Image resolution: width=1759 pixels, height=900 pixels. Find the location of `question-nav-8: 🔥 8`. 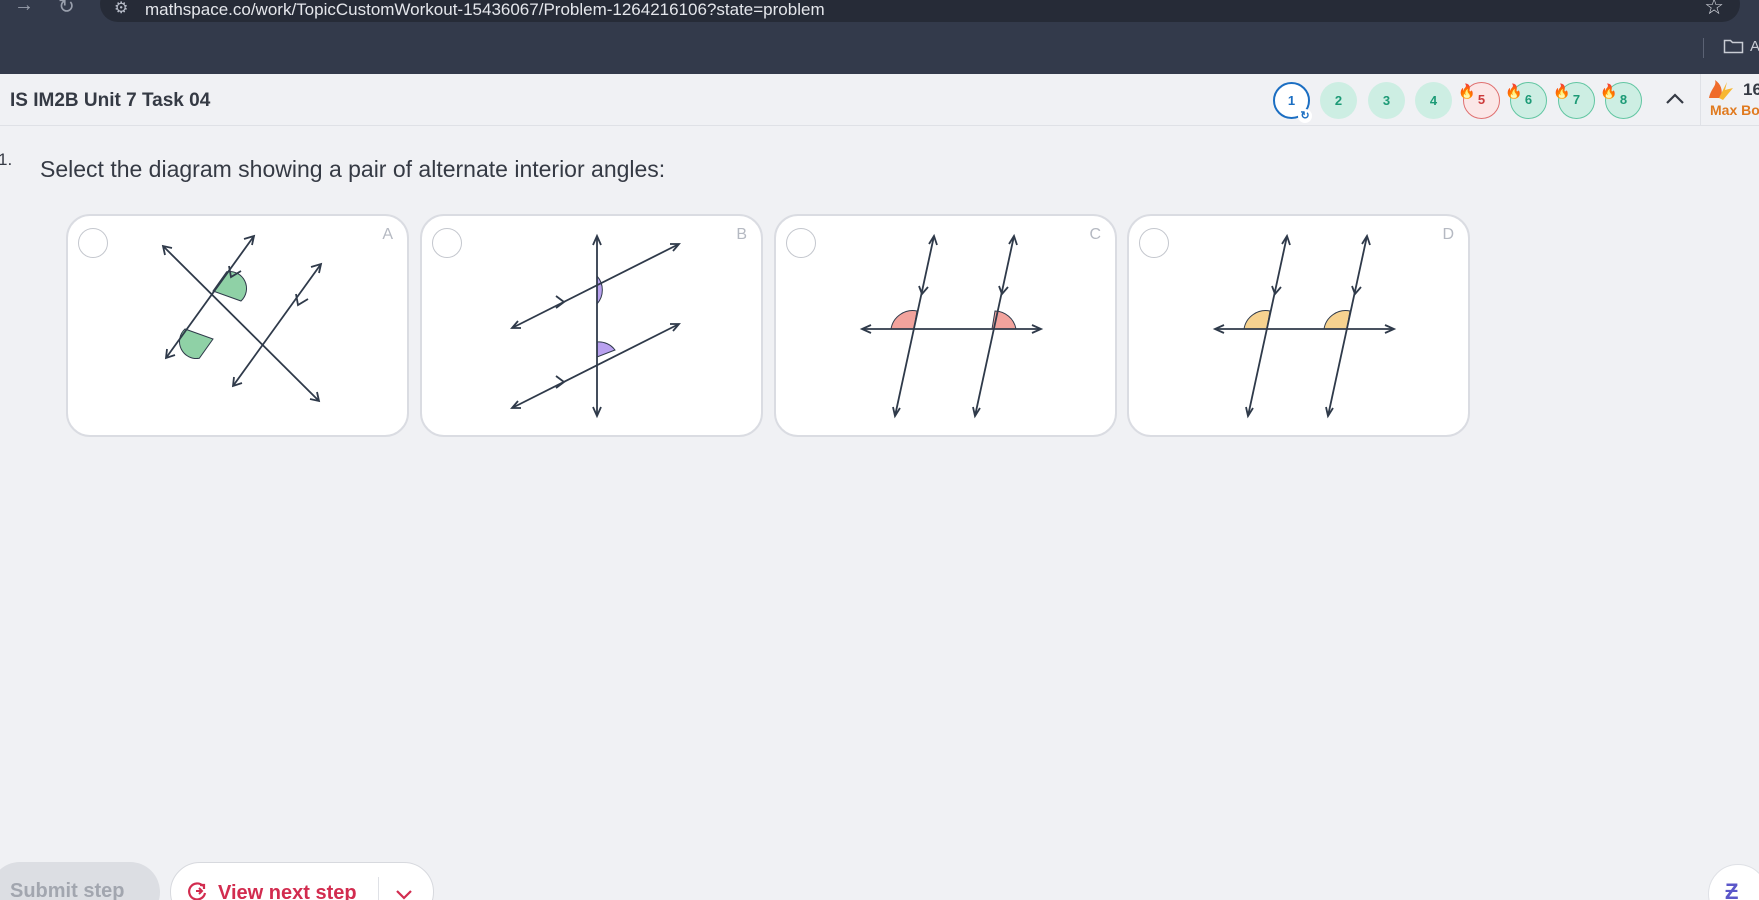

question-nav-8: 🔥 8 is located at coordinates (1621, 100).